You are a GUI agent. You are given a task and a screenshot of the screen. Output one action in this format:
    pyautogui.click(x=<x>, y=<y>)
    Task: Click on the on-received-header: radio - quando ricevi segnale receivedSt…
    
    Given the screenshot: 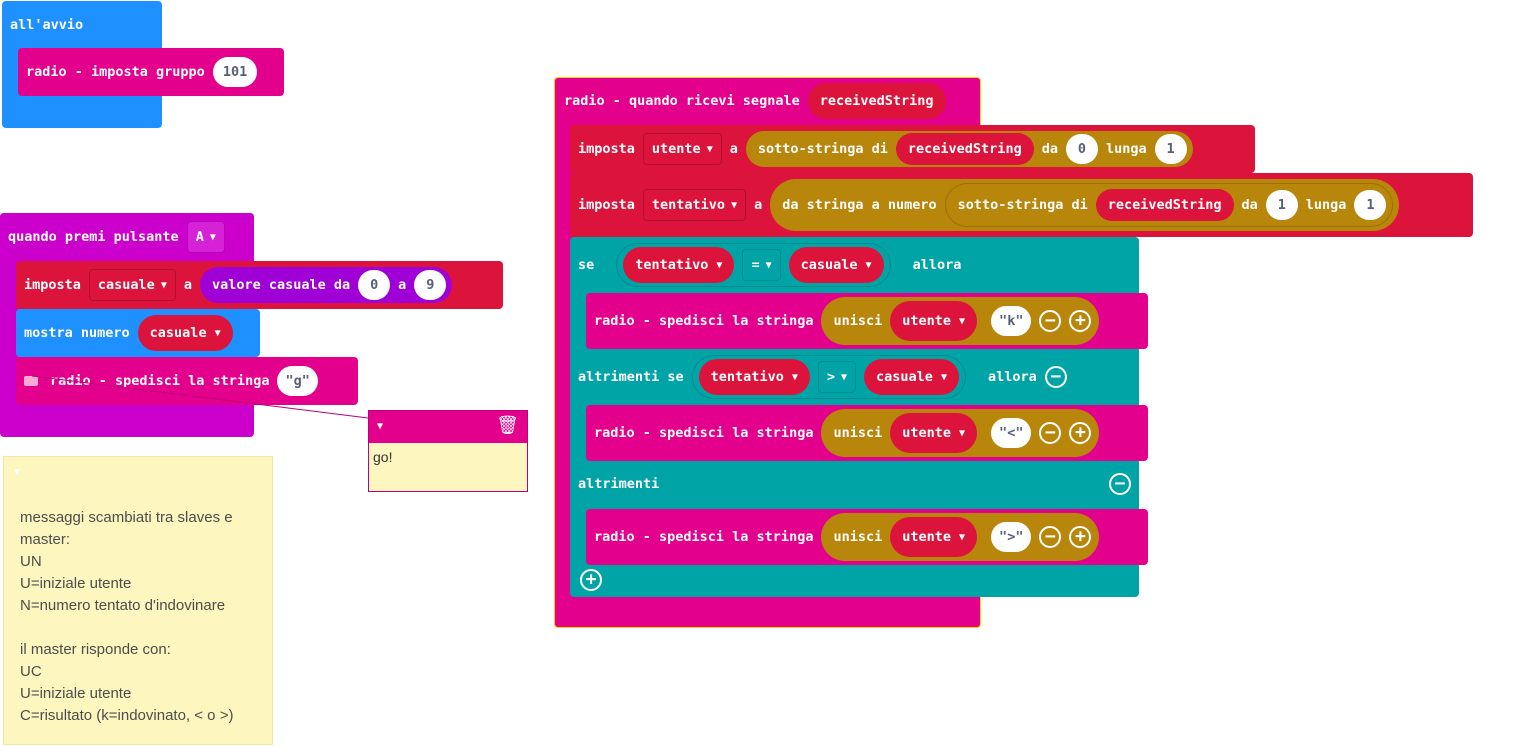 What is the action you would take?
    pyautogui.click(x=768, y=101)
    